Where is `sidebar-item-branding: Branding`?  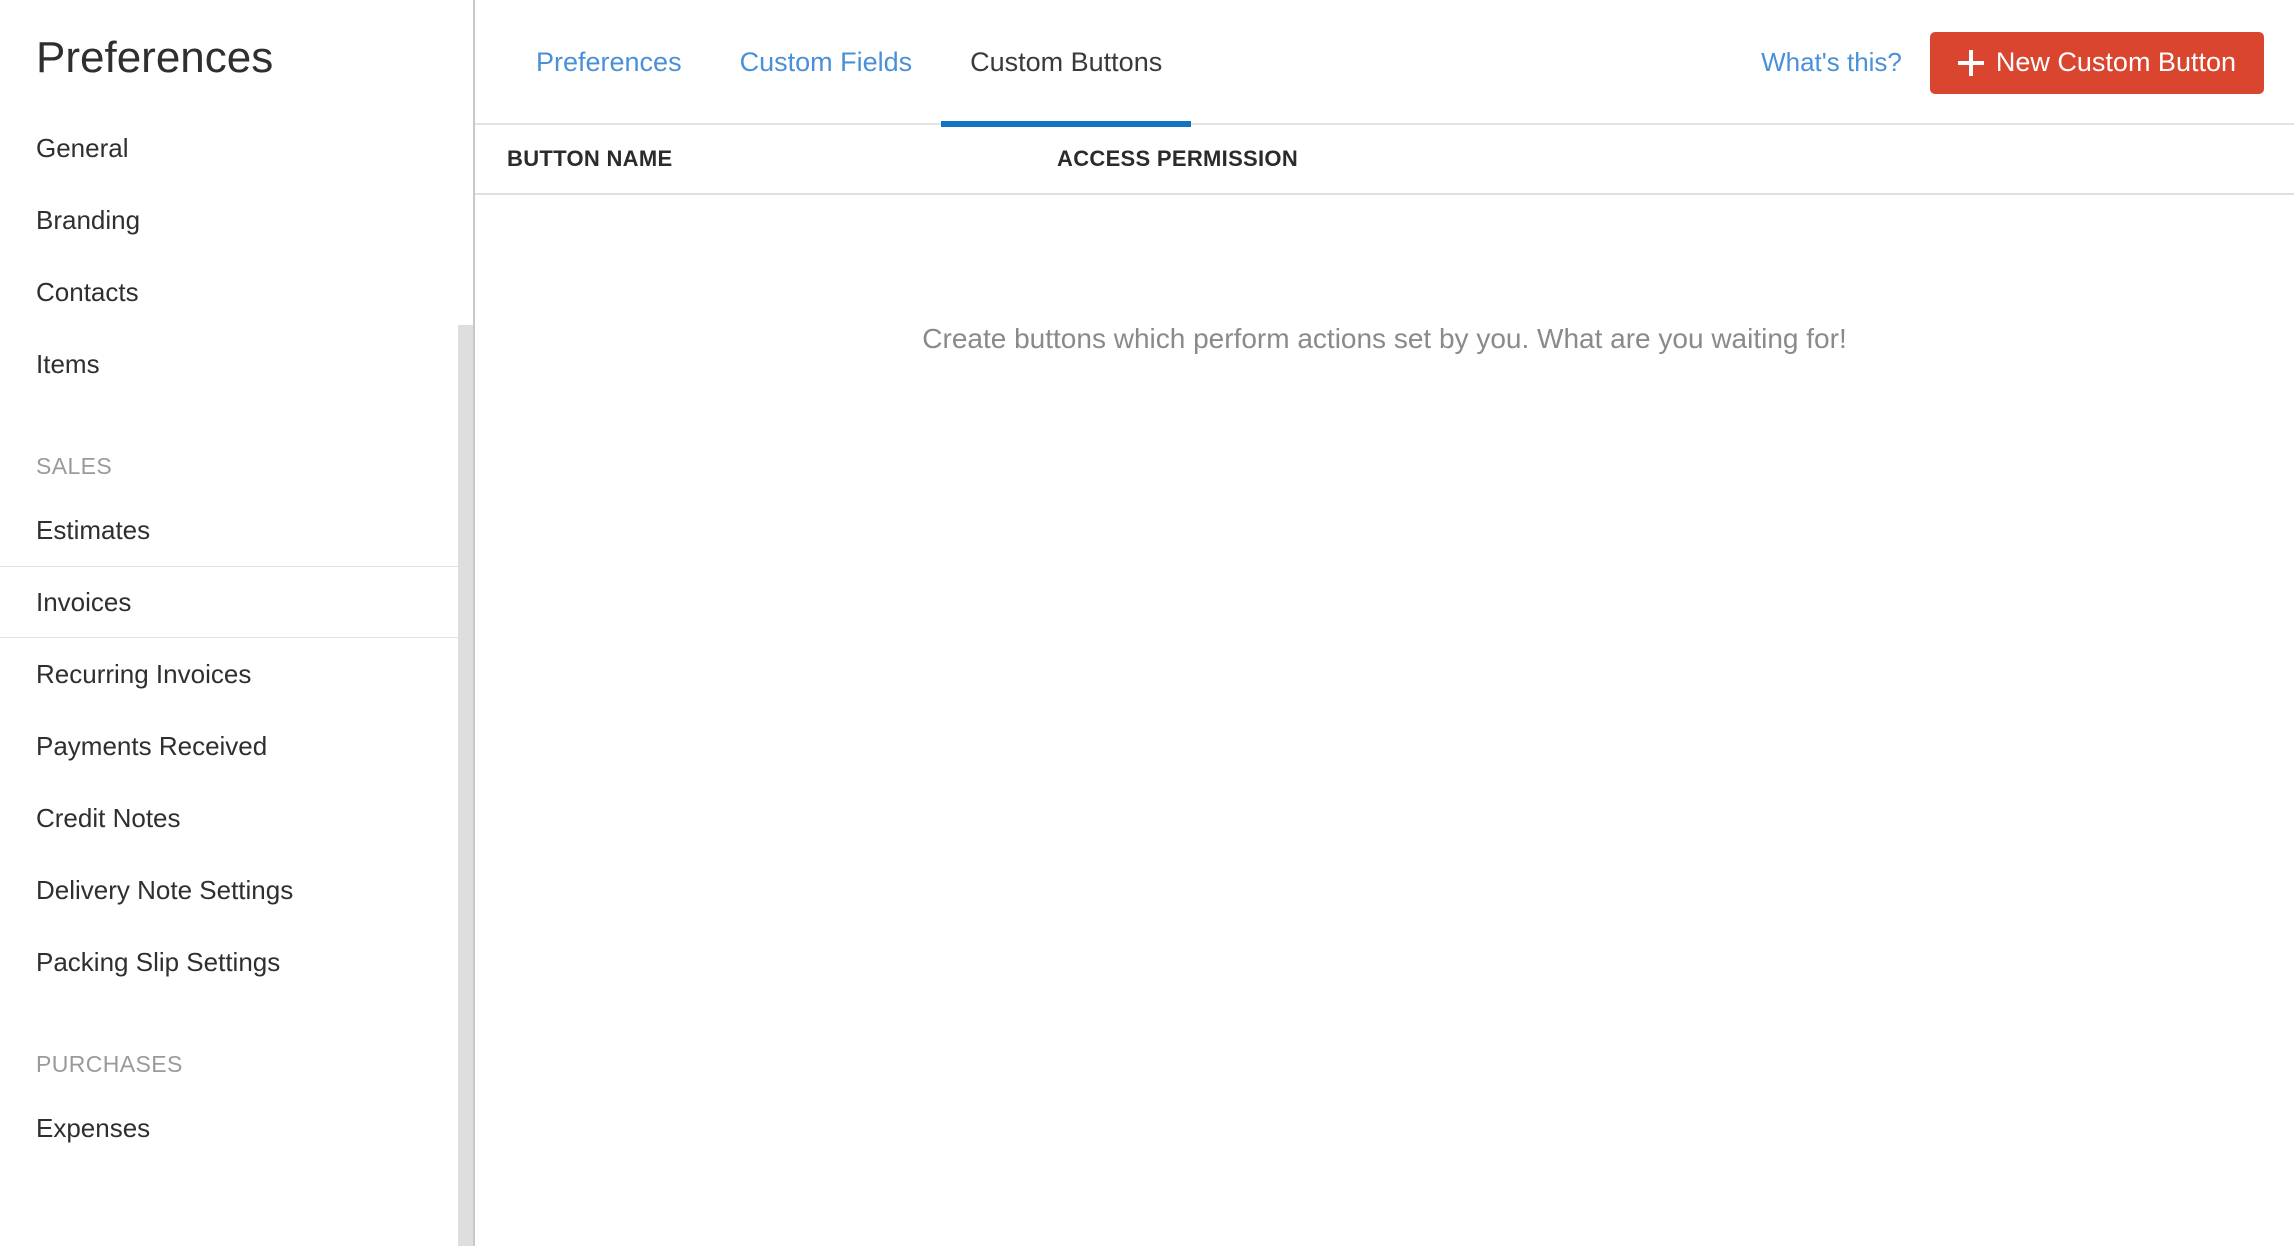
sidebar-item-branding: Branding is located at coordinates (229, 220).